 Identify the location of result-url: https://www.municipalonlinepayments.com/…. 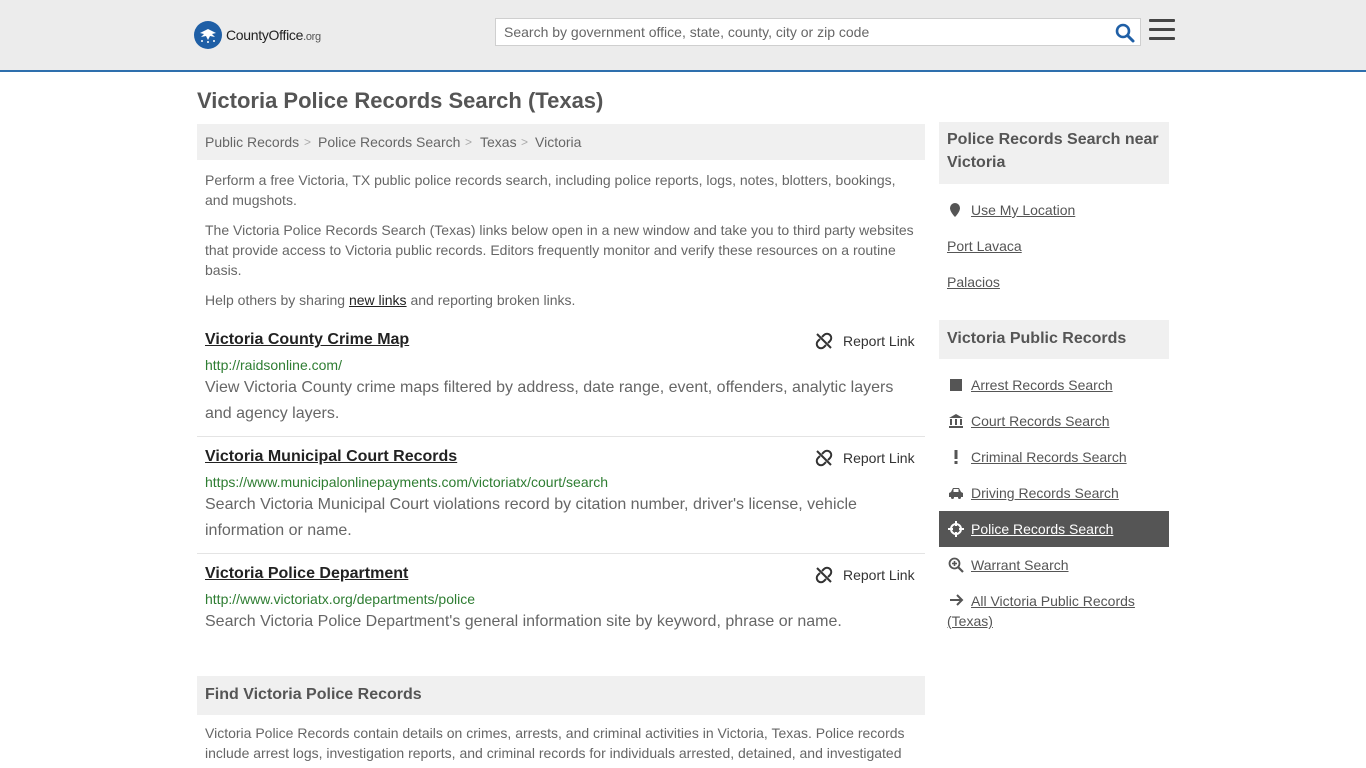
(407, 482).